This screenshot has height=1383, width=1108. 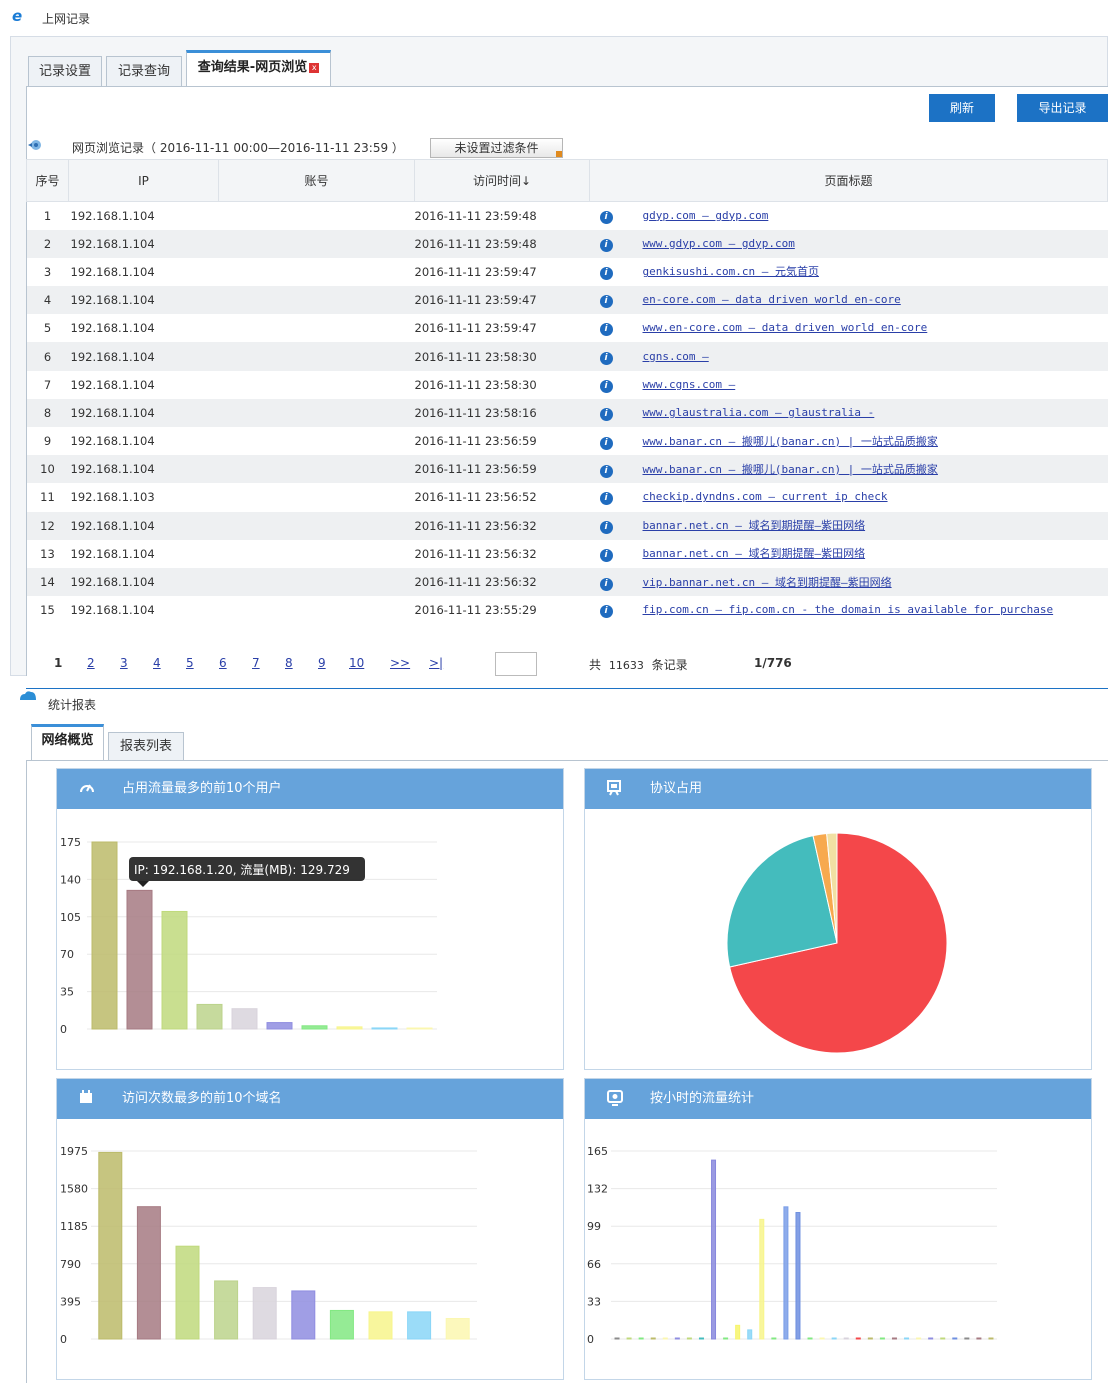 What do you see at coordinates (765, 496) in the screenshot?
I see `page-title-link: checkip.dyndns.com — current ip check` at bounding box center [765, 496].